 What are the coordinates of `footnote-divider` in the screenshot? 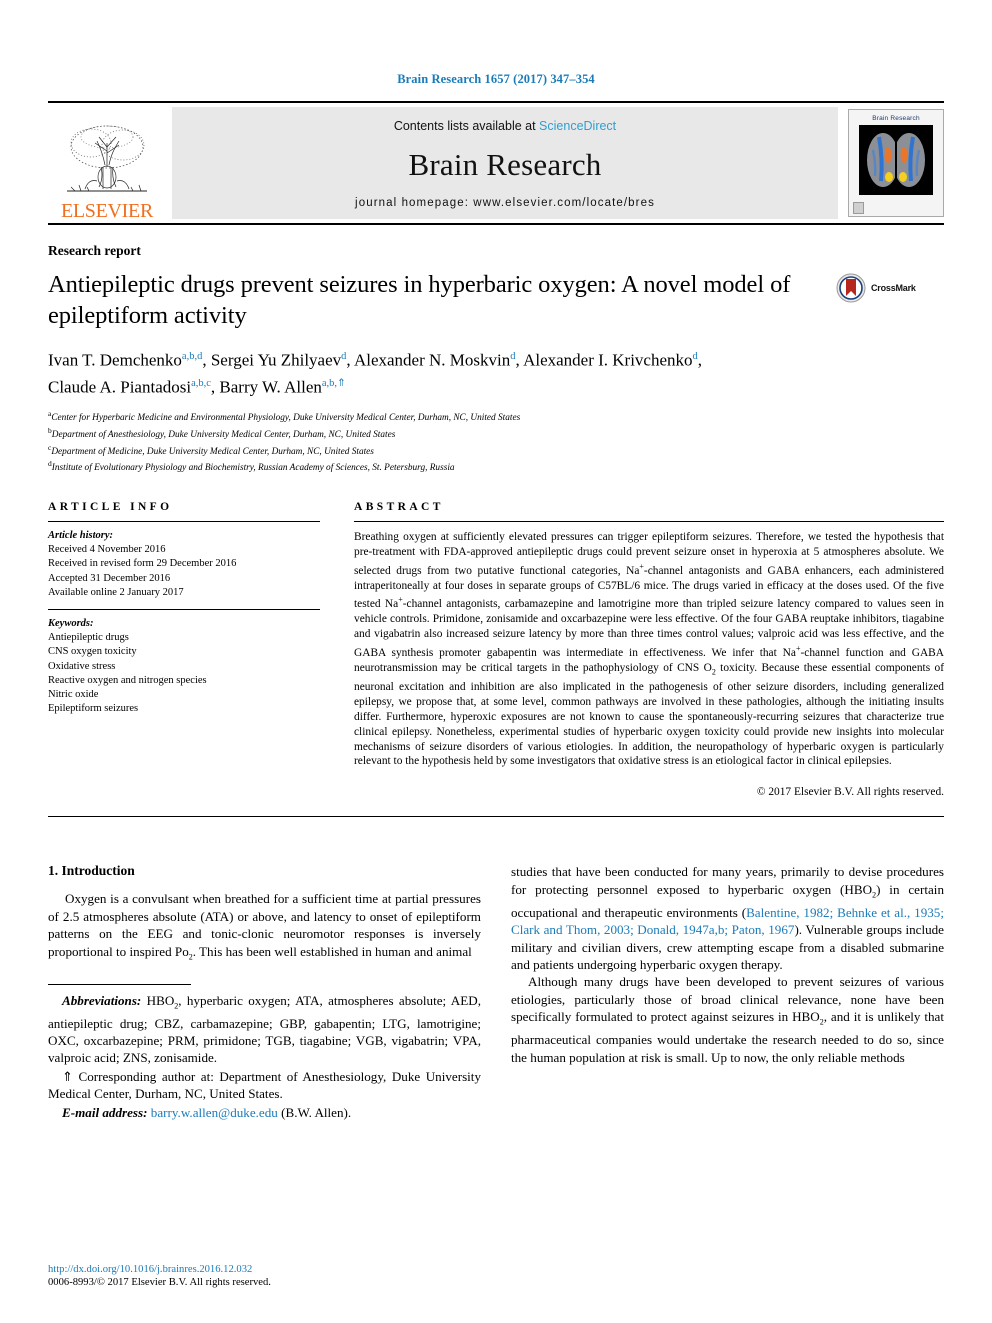 It's located at (119, 984).